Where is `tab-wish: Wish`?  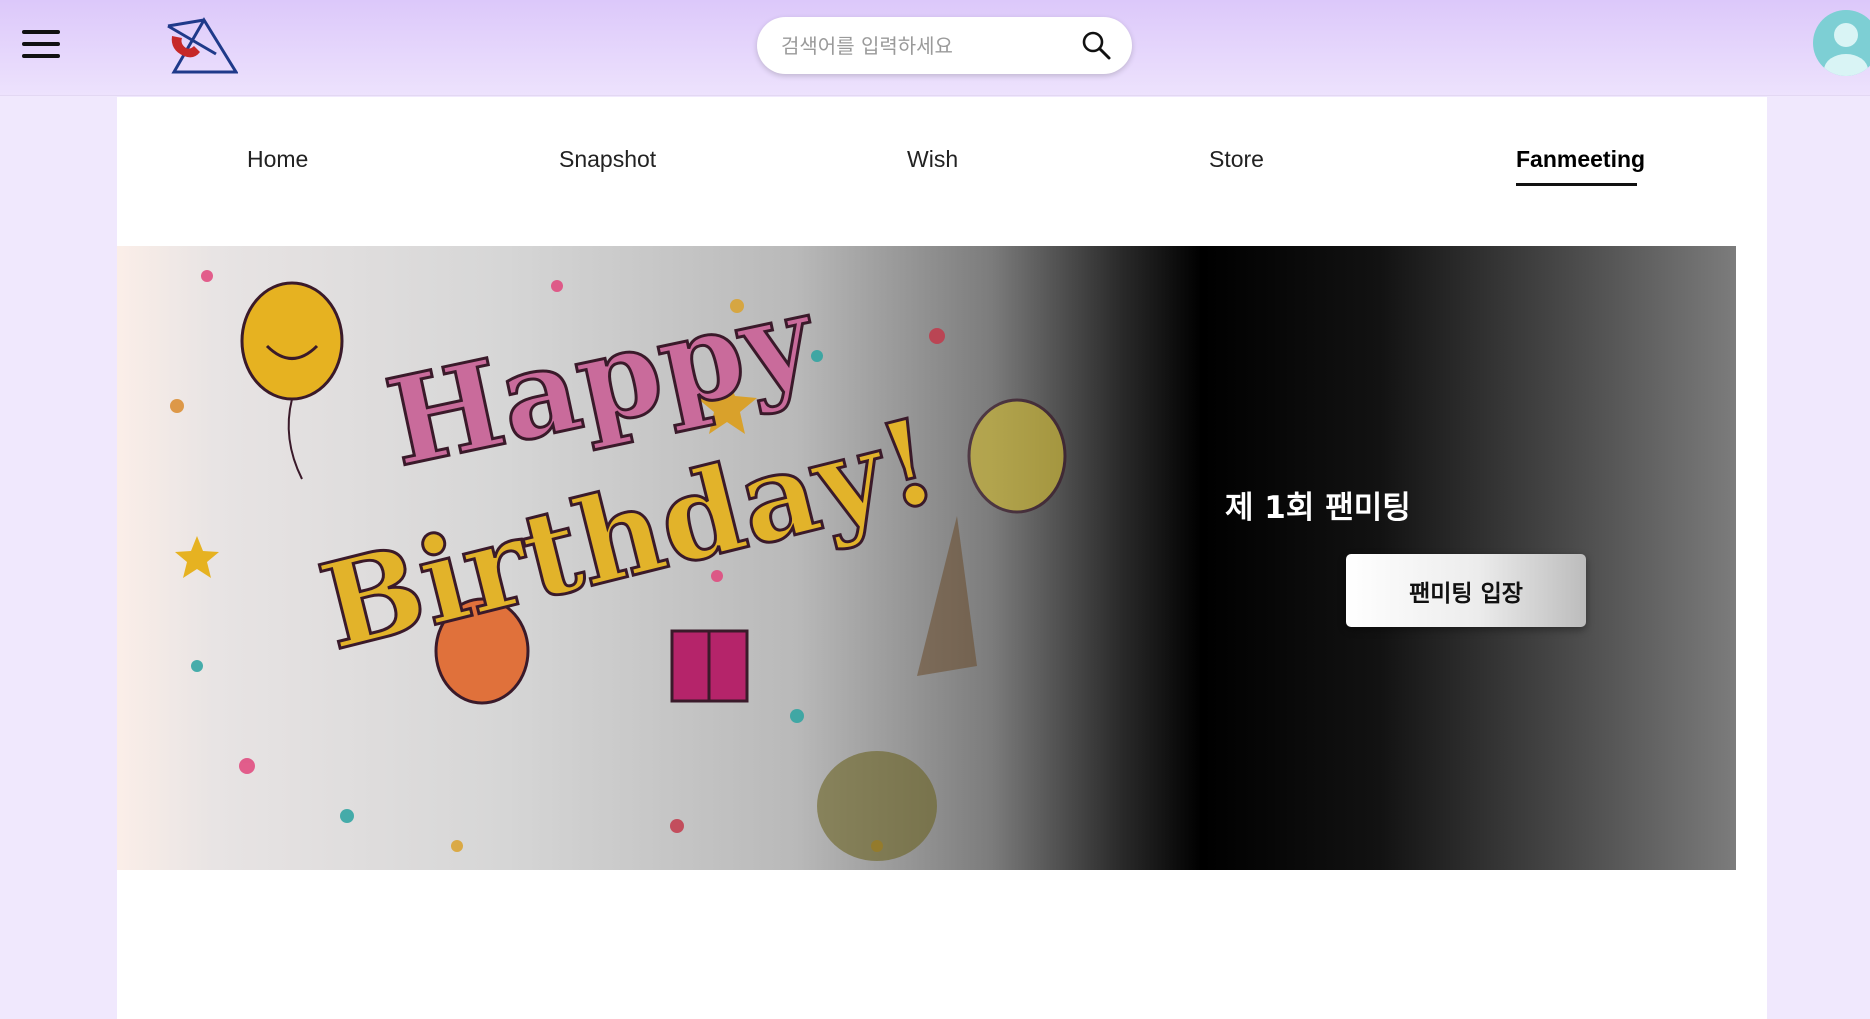
tab-wish: Wish is located at coordinates (932, 159).